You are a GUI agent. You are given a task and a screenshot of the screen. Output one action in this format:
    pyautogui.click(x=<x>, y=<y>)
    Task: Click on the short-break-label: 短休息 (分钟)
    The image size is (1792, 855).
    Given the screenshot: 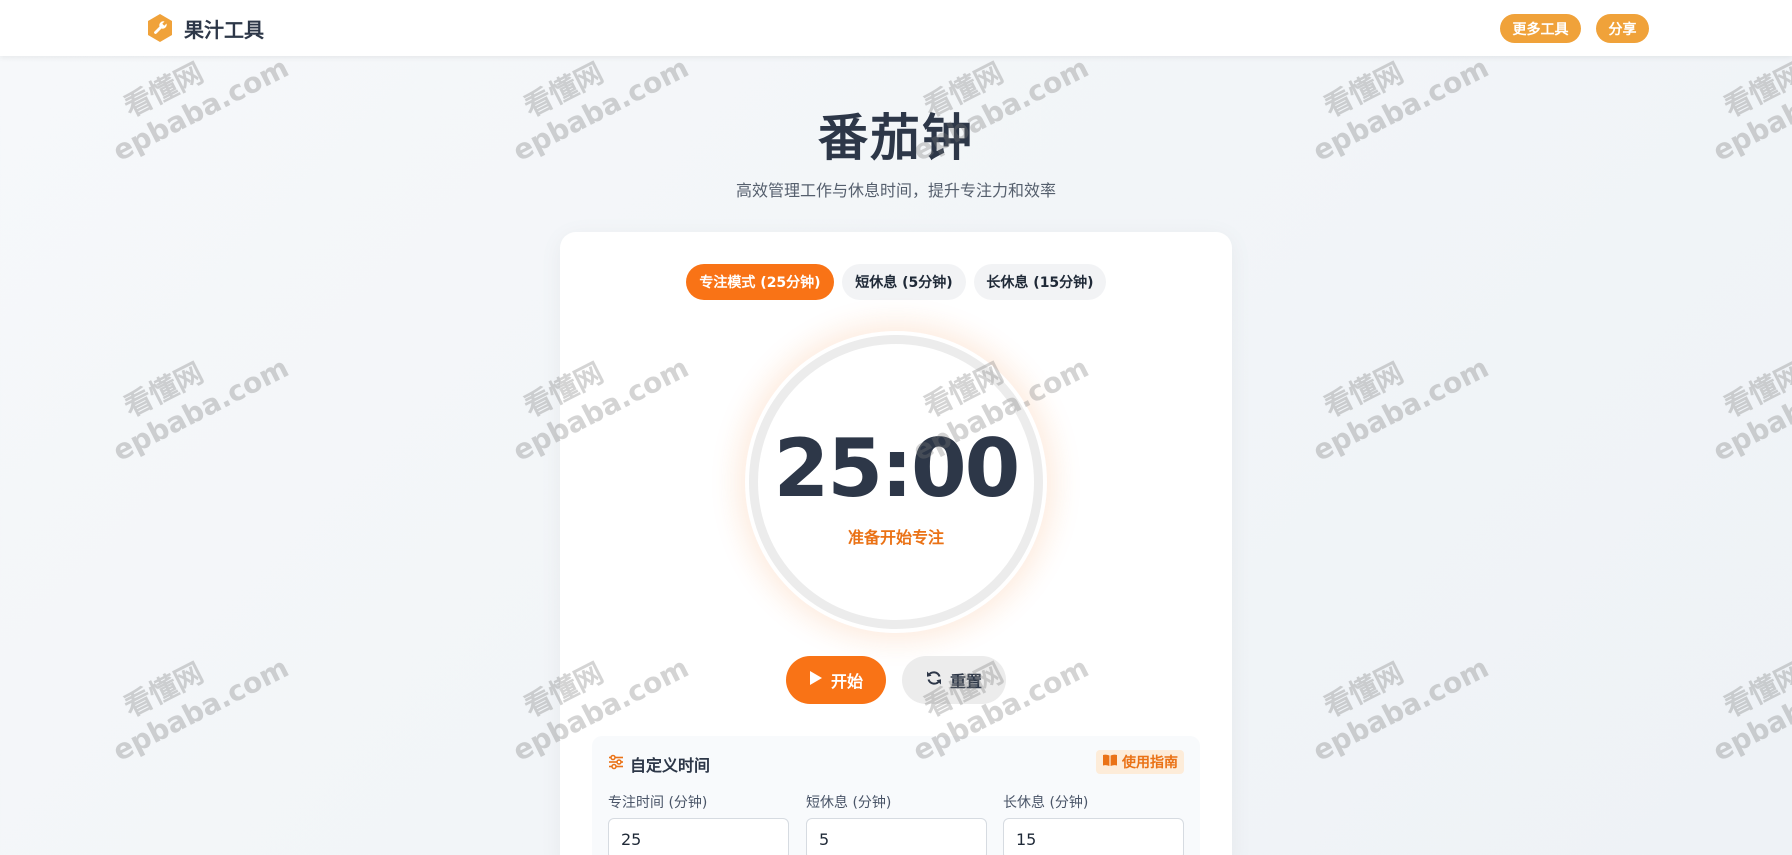 What is the action you would take?
    pyautogui.click(x=849, y=803)
    